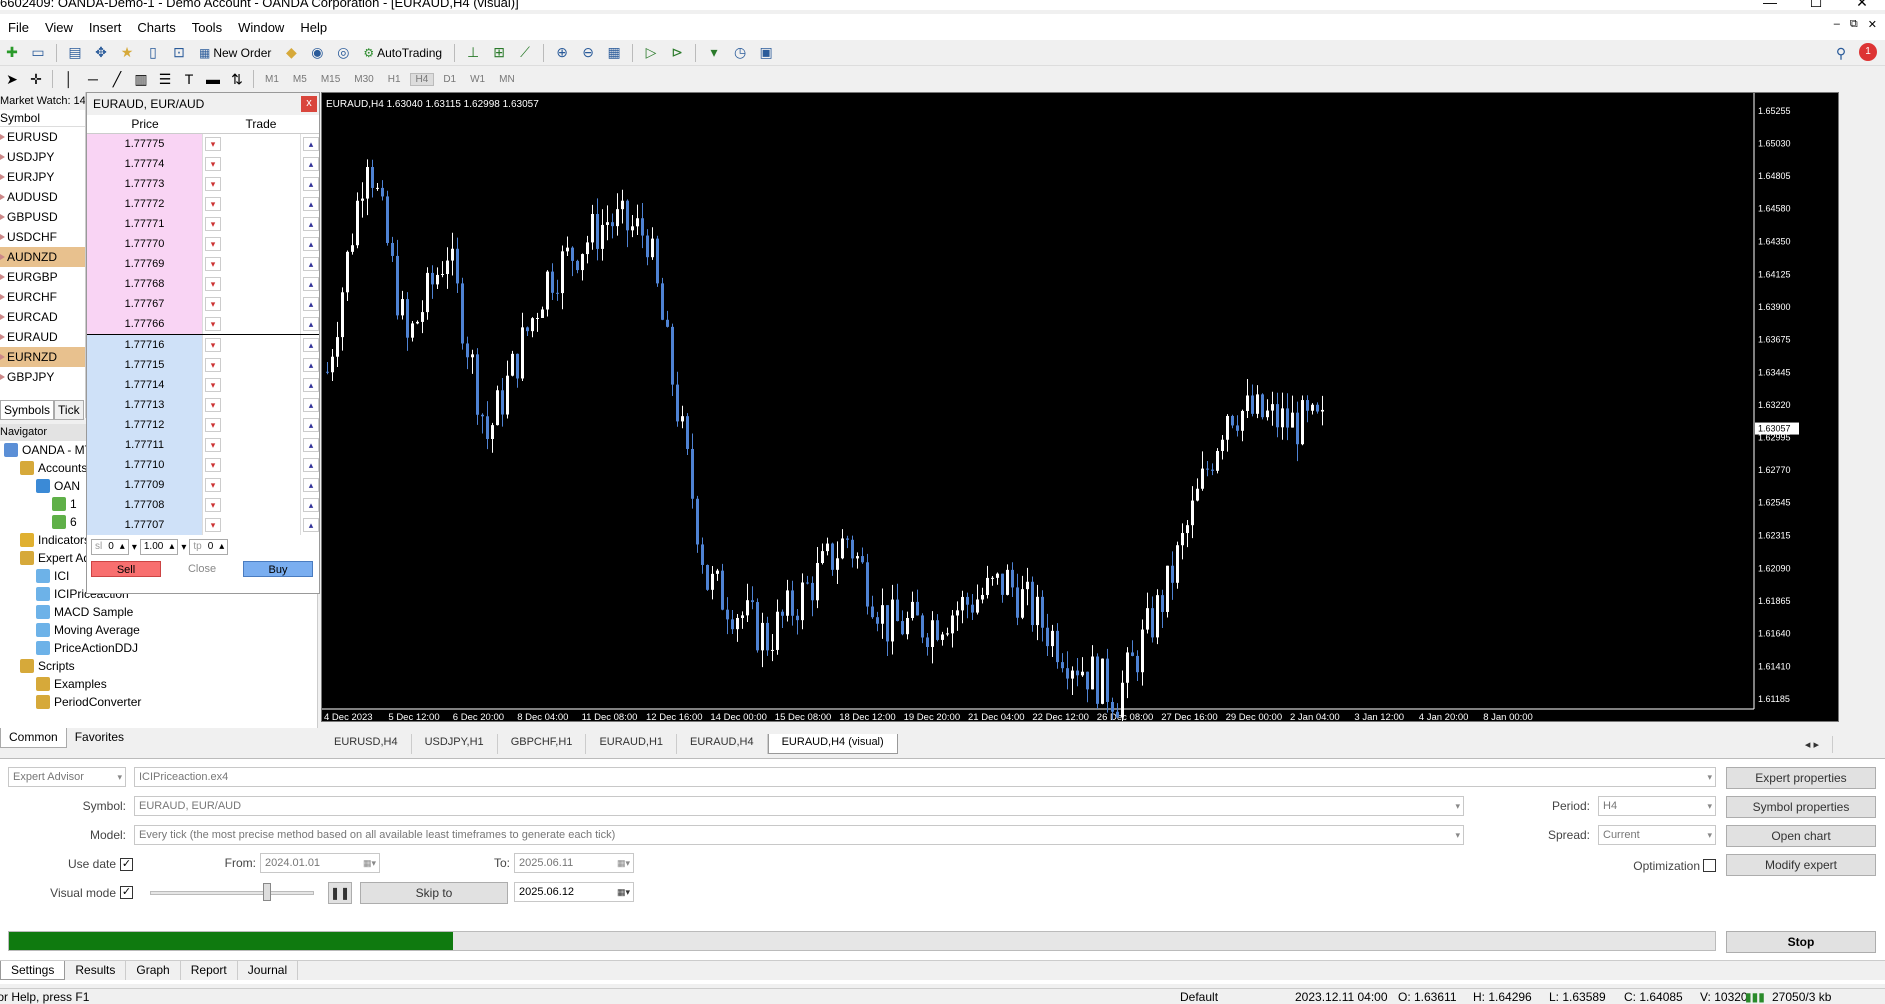 This screenshot has width=1885, height=1004. What do you see at coordinates (1872, 24) in the screenshot?
I see `mdi-close-icon: ✕` at bounding box center [1872, 24].